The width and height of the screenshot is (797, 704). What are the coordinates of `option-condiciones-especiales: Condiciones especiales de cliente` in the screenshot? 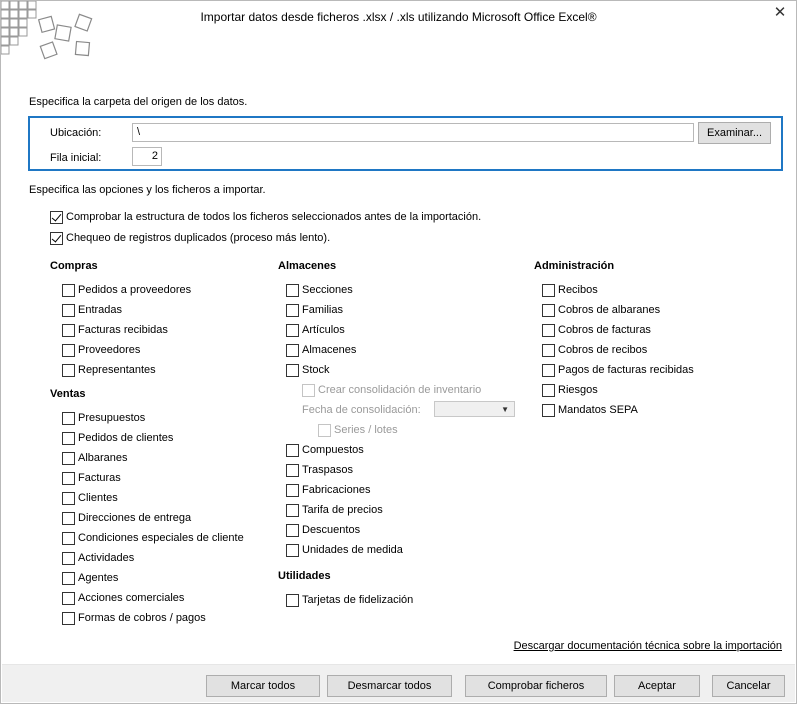 It's located at (153, 538).